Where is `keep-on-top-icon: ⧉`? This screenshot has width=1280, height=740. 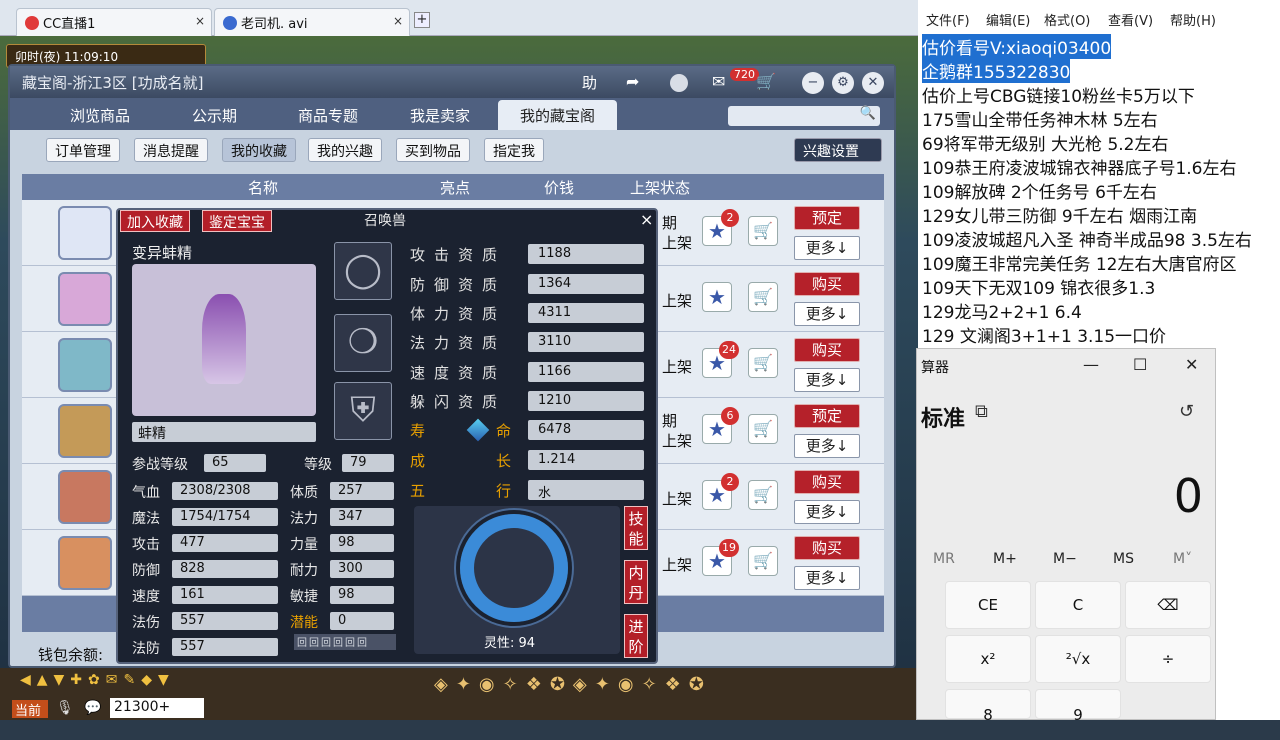 keep-on-top-icon: ⧉ is located at coordinates (981, 411).